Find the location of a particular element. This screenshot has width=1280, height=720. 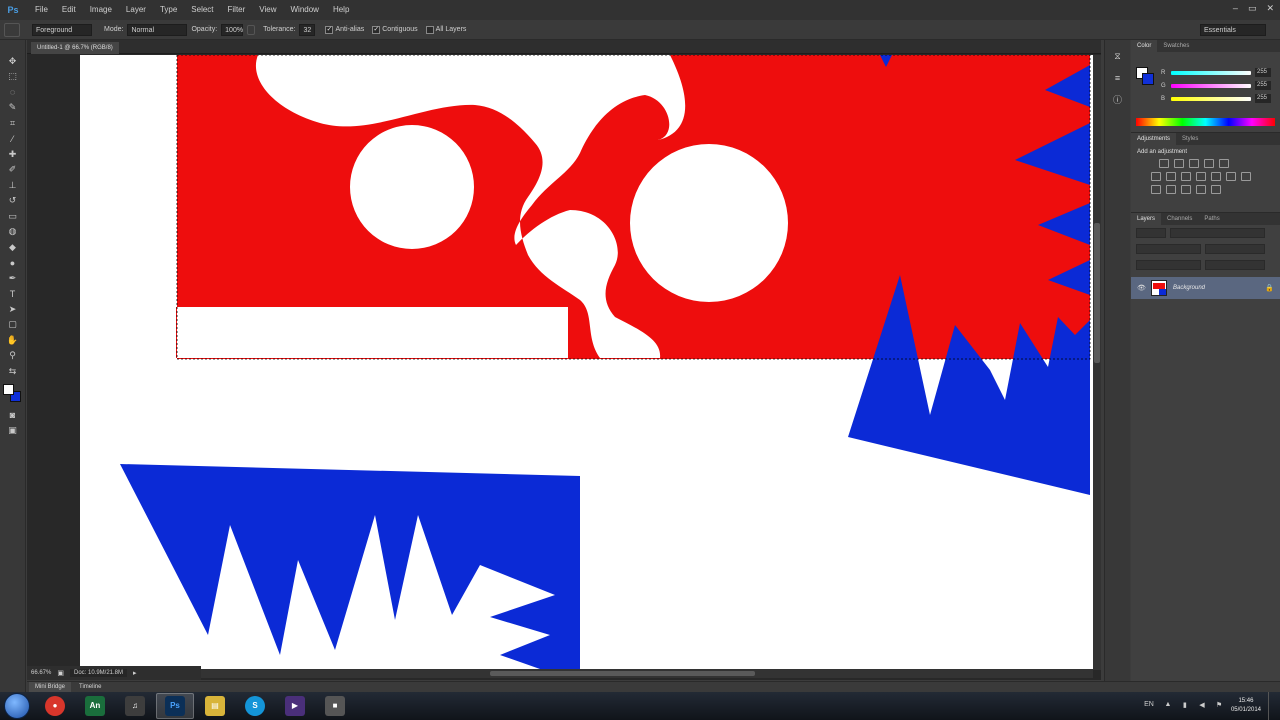

foreground-color-swatch is located at coordinates (8, 389).